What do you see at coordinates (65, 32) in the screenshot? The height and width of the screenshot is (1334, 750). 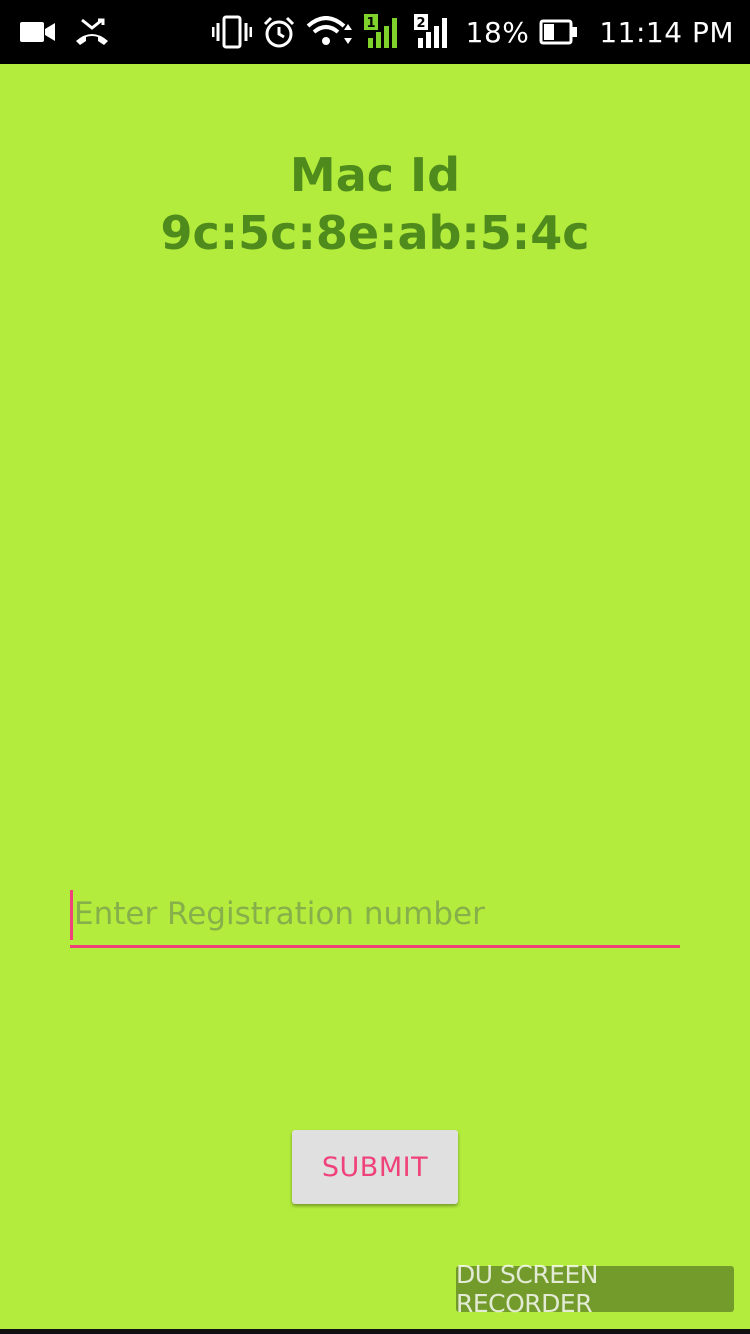 I see `status-left` at bounding box center [65, 32].